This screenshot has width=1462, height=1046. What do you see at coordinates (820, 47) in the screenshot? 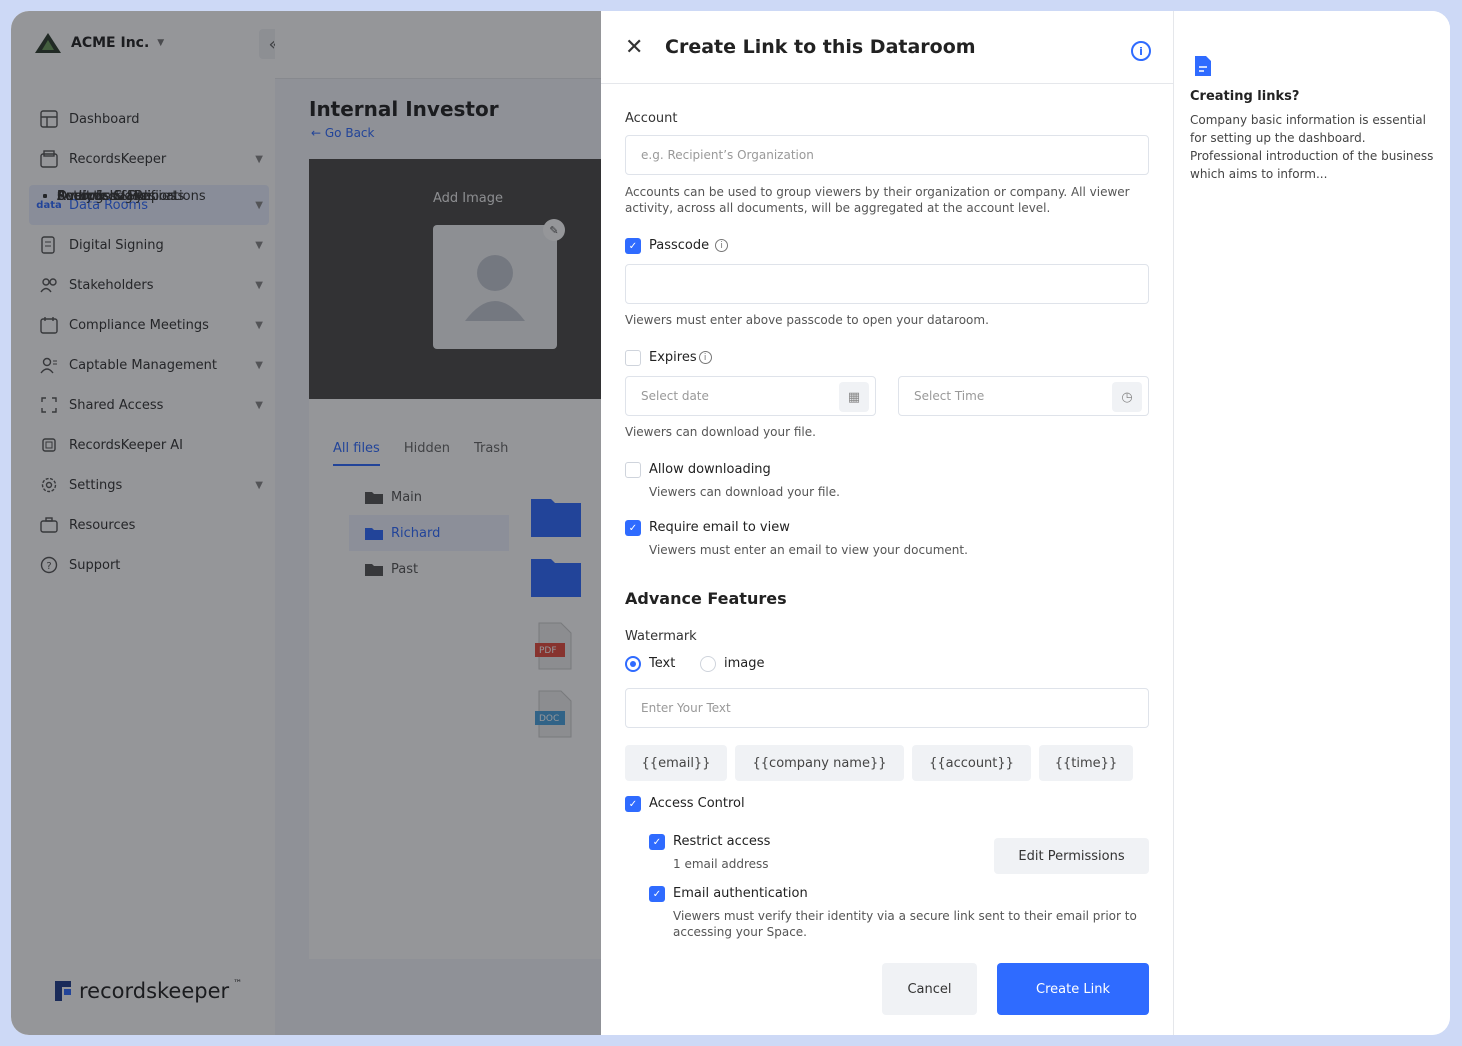
I see `modal-title: Create Link to this Dataroom` at bounding box center [820, 47].